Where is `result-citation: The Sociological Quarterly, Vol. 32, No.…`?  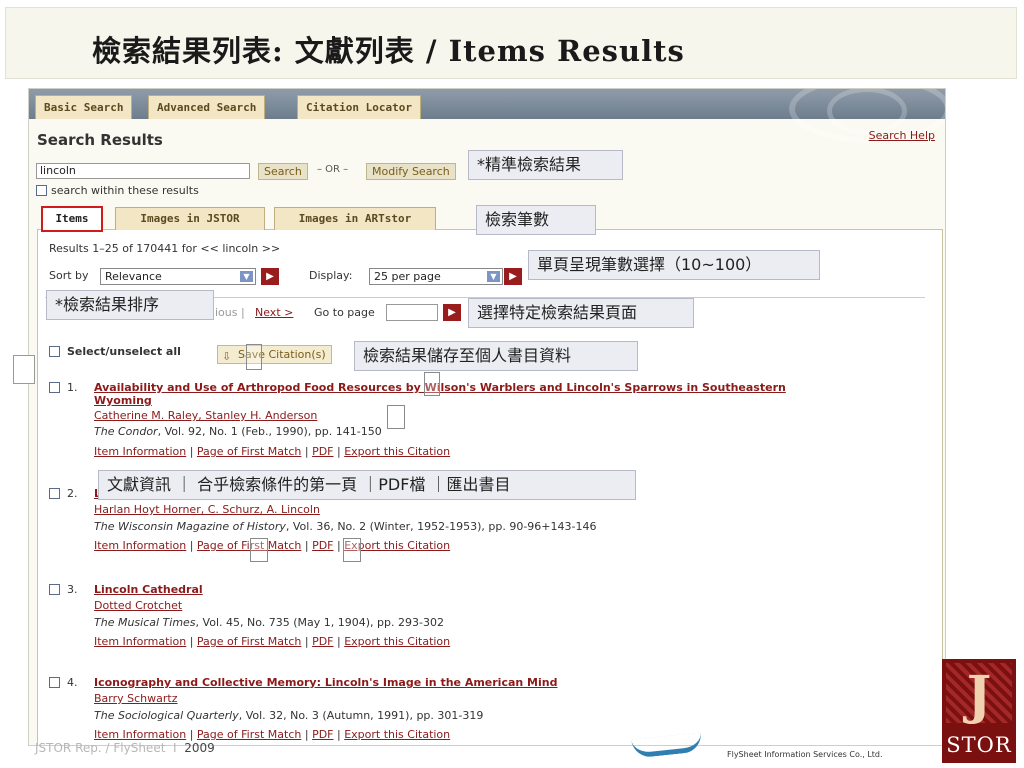
result-citation: The Sociological Quarterly, Vol. 32, No.… is located at coordinates (288, 715).